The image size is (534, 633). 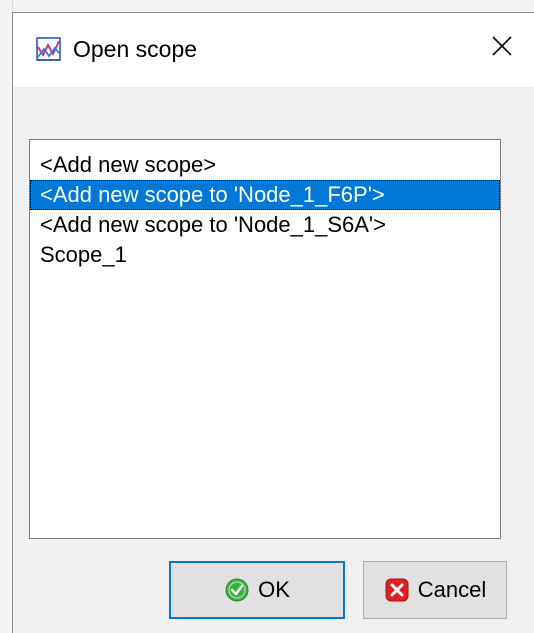 What do you see at coordinates (237, 590) in the screenshot?
I see `check-circle-icon` at bounding box center [237, 590].